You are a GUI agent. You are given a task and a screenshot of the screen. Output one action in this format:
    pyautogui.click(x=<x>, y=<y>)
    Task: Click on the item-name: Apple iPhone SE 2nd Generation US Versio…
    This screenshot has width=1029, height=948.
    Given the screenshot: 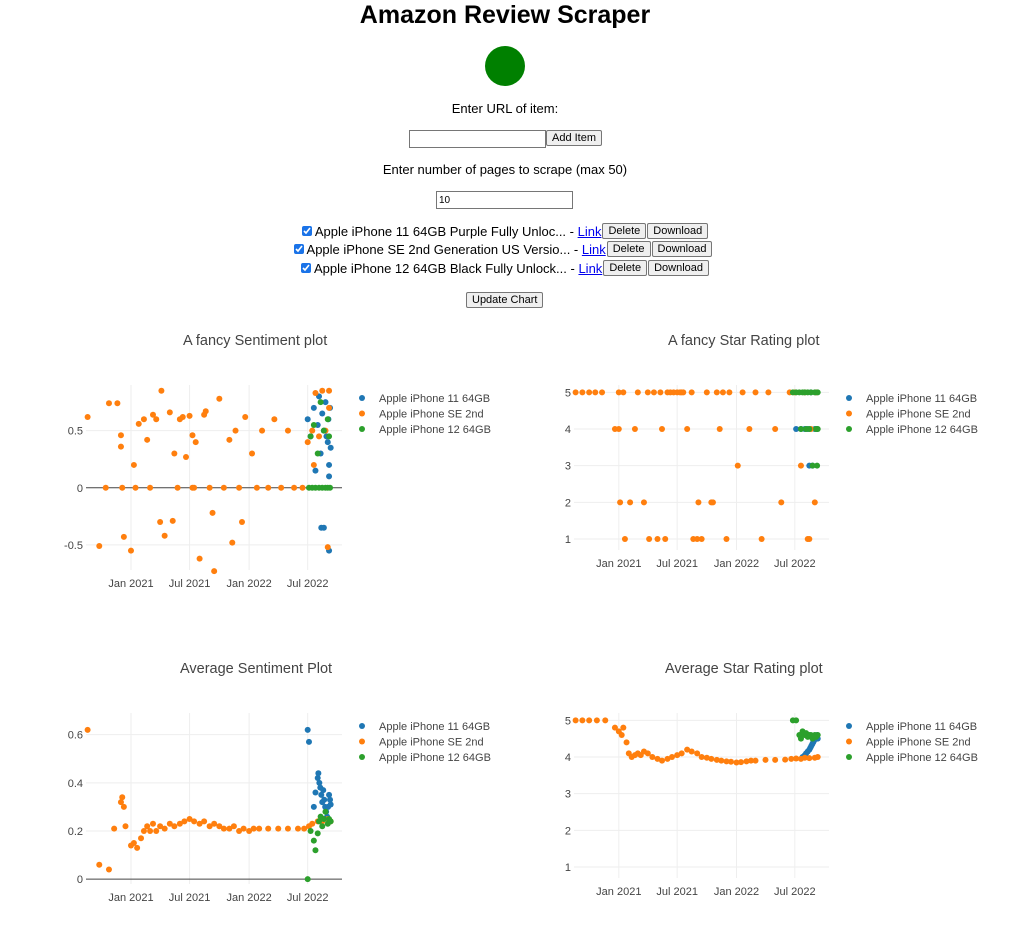 What is the action you would take?
    pyautogui.click(x=438, y=249)
    